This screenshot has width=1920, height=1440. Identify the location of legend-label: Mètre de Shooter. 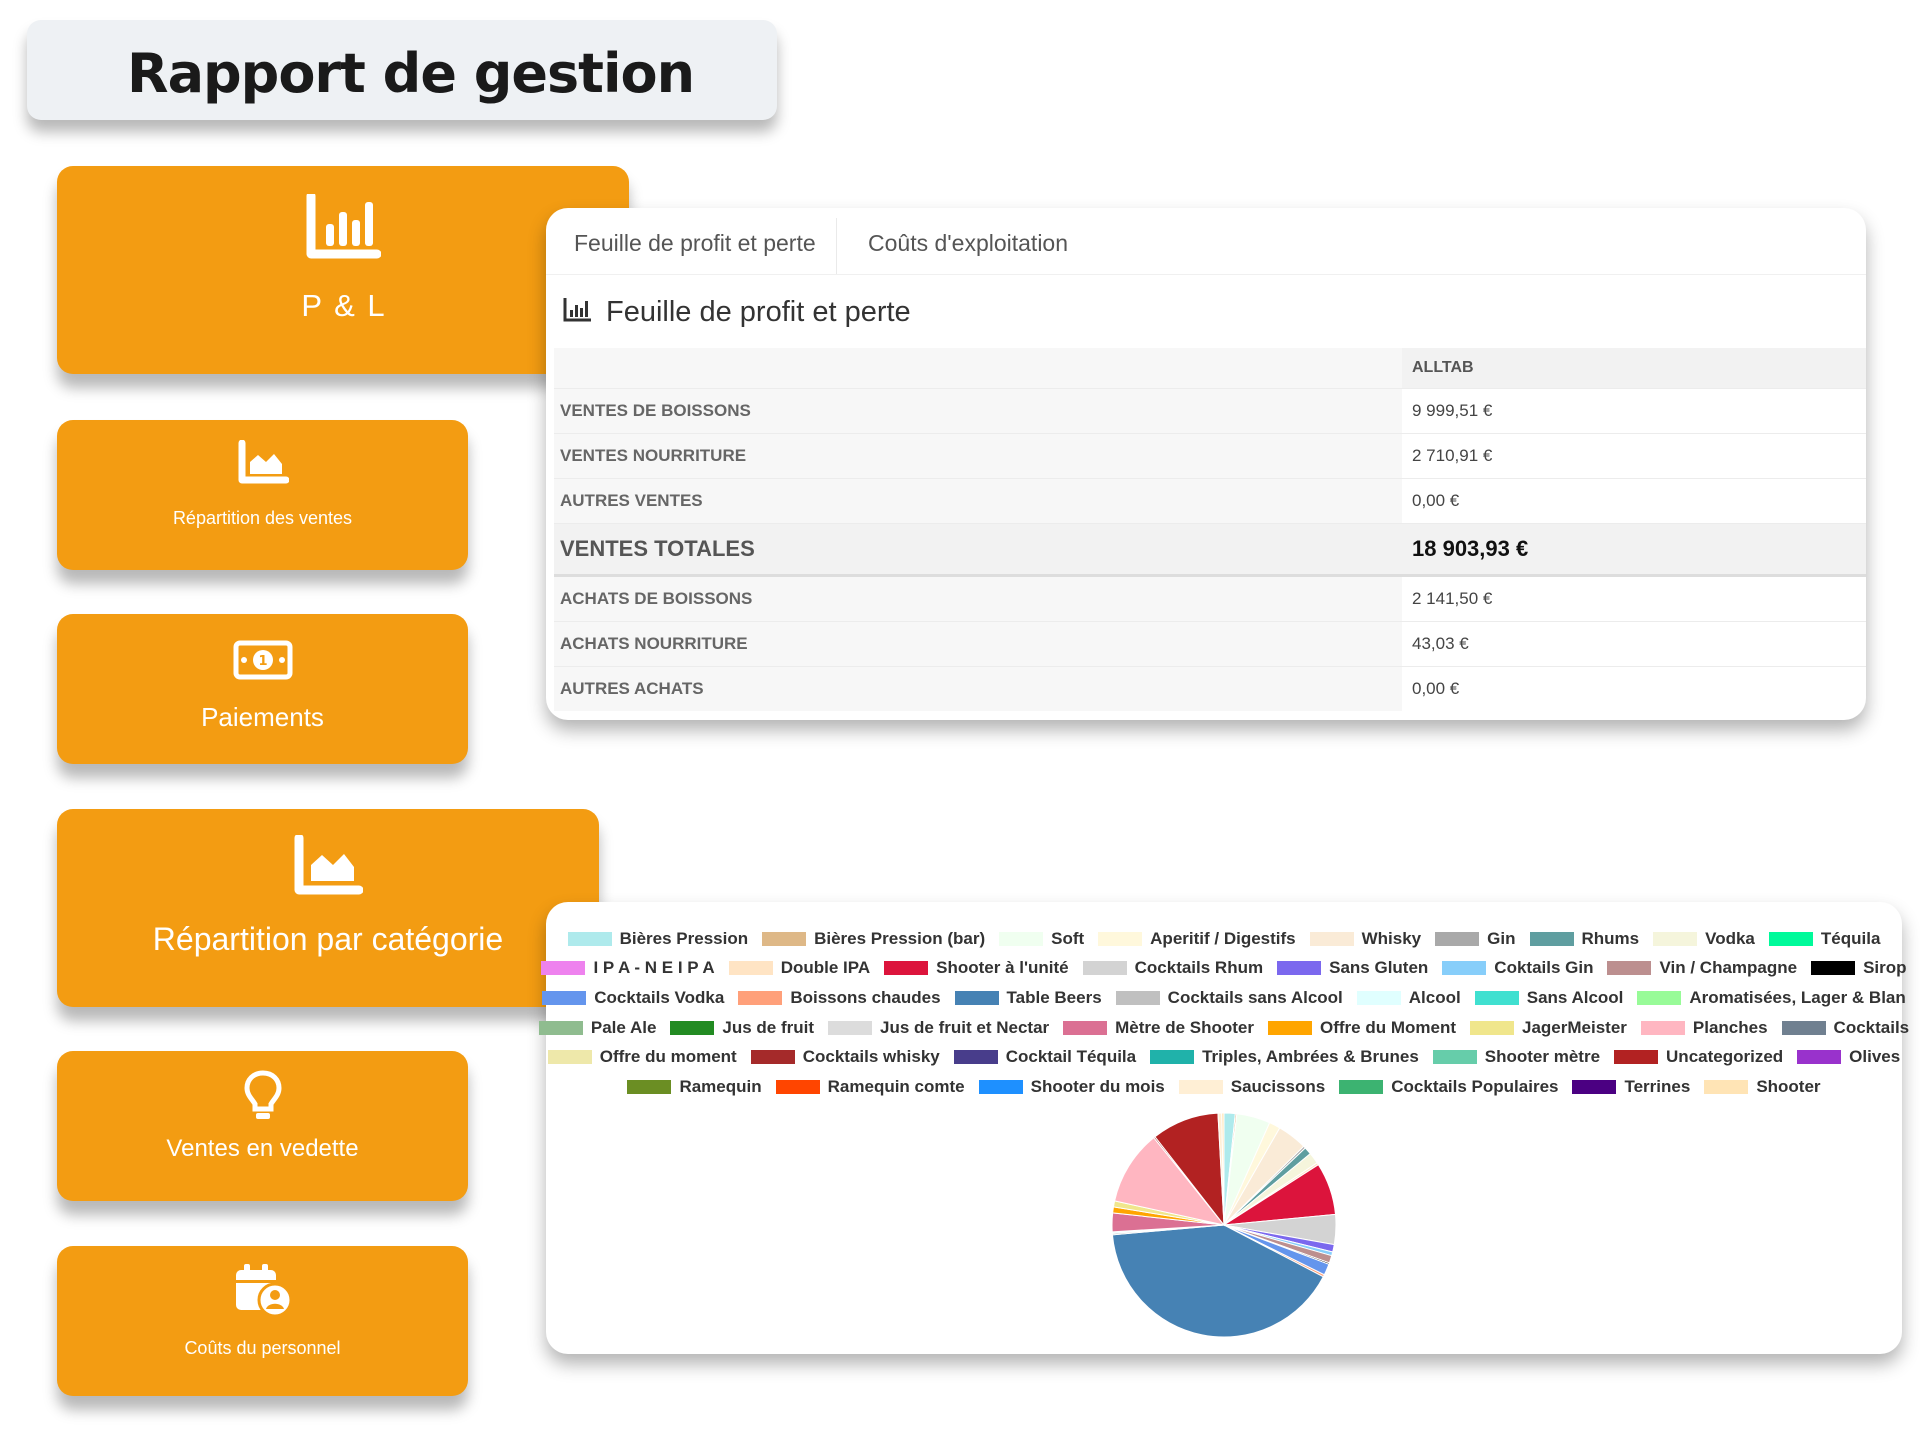
(1184, 1027).